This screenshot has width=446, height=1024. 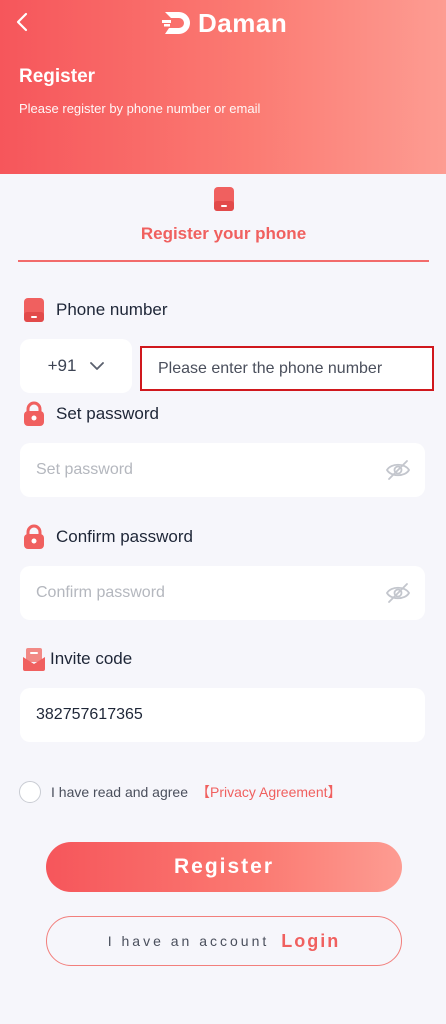 What do you see at coordinates (97, 365) in the screenshot?
I see `chevron-down-icon` at bounding box center [97, 365].